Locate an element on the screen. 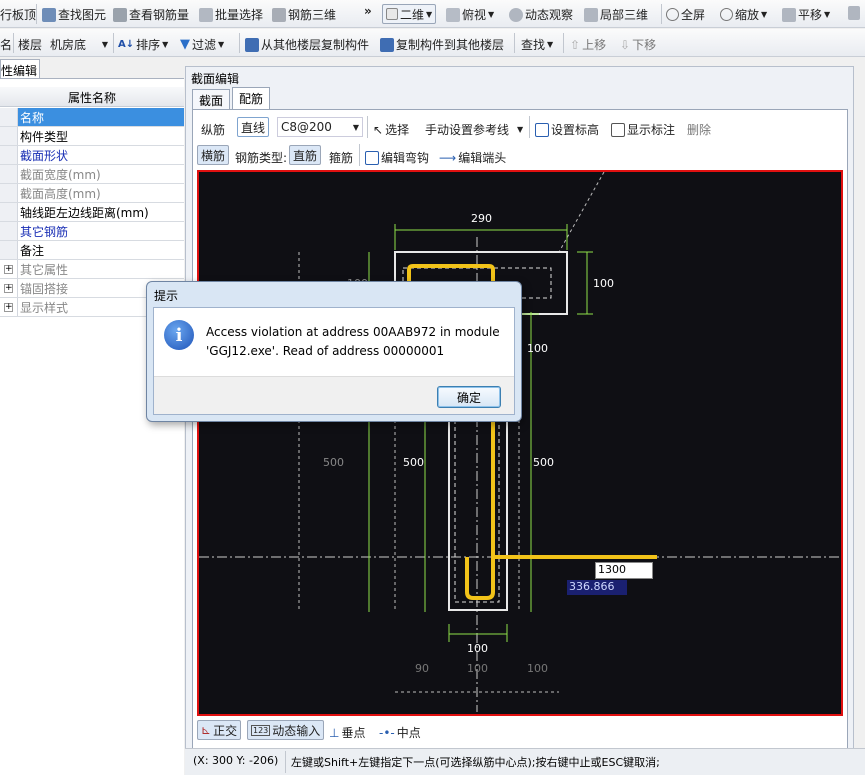 This screenshot has width=865, height=775. move-down-button: ⇩ 下移 is located at coordinates (638, 44).